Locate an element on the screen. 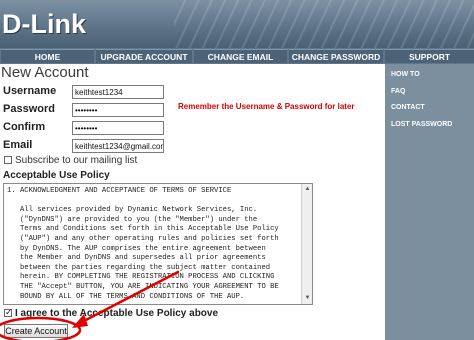 The width and height of the screenshot is (474, 340). sidebar-item-contact: CONTACT is located at coordinates (408, 107).